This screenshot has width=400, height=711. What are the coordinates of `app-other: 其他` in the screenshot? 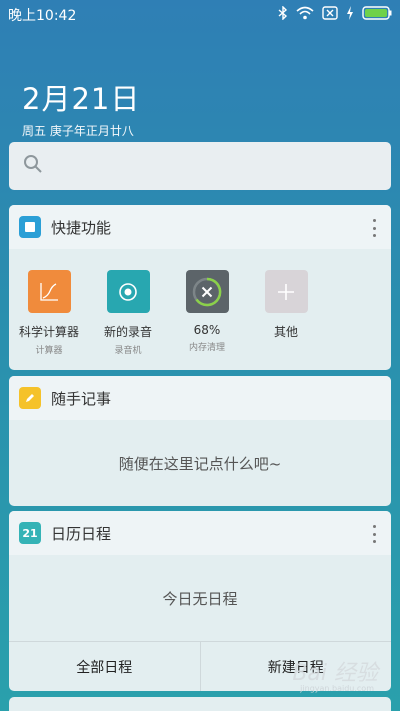 It's located at (286, 320).